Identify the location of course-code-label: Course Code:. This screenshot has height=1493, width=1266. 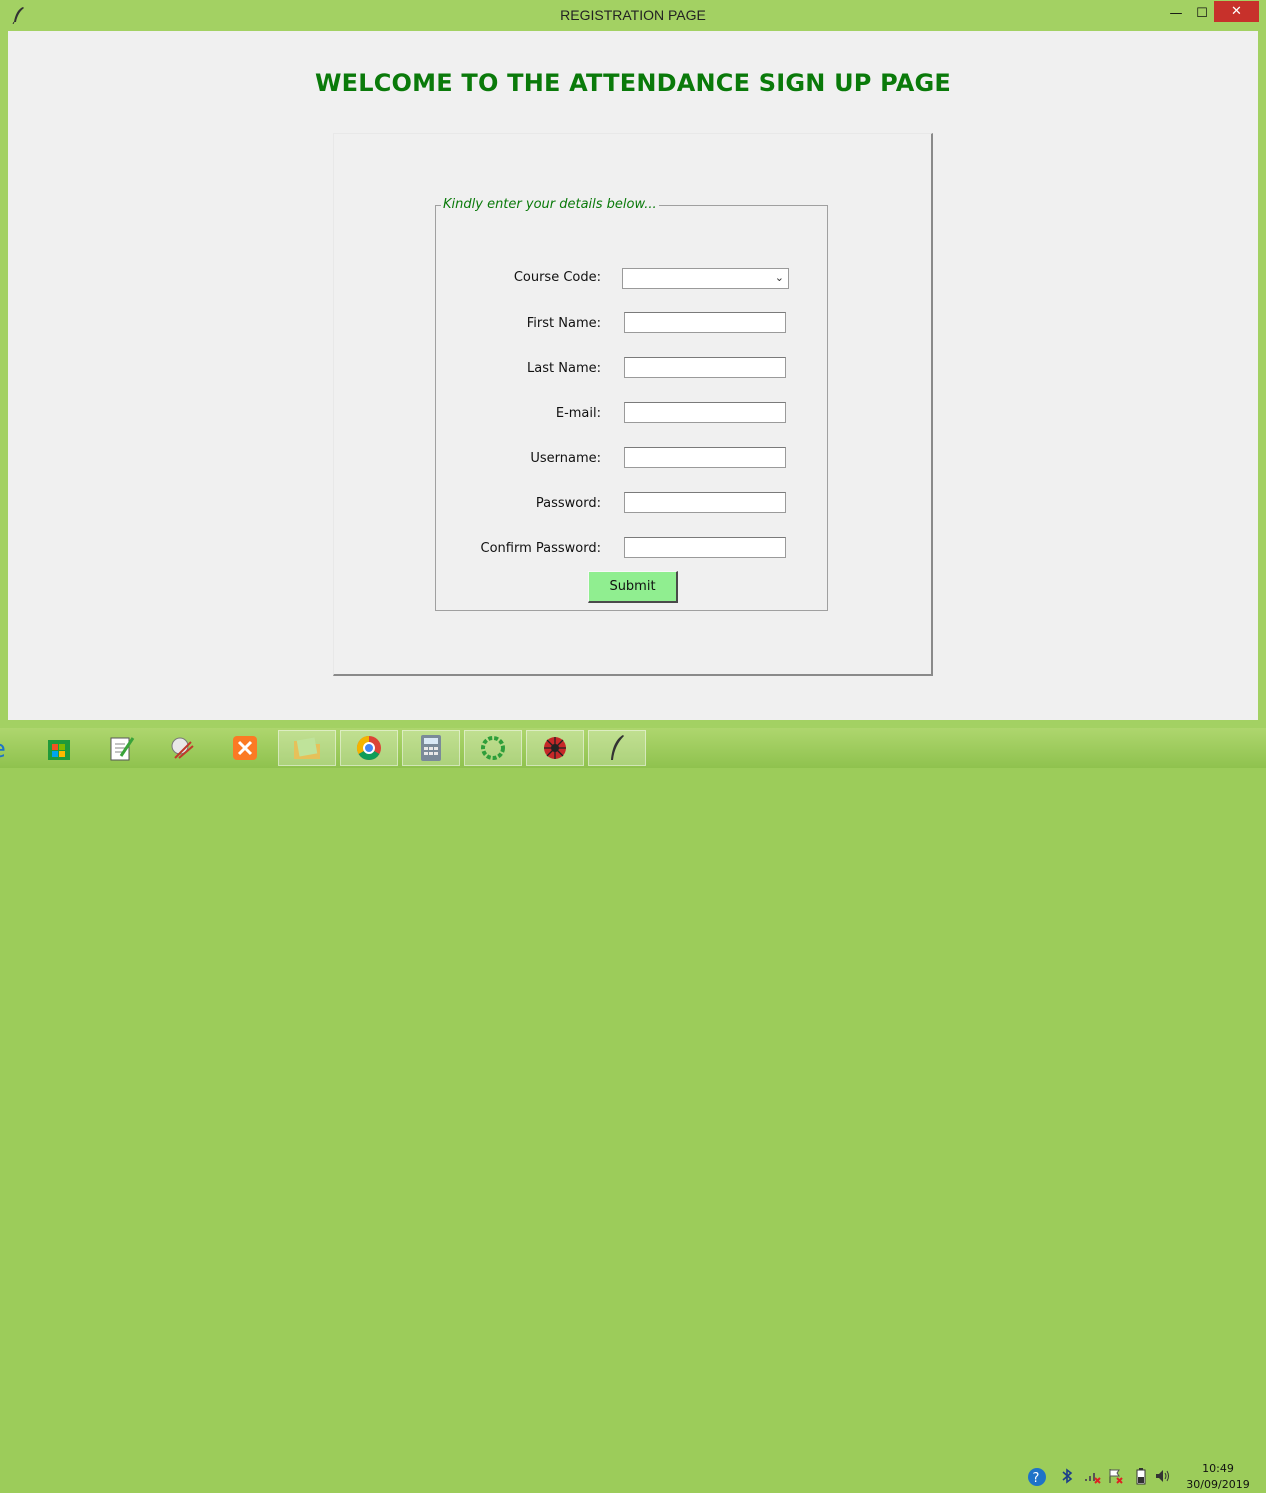
(557, 277).